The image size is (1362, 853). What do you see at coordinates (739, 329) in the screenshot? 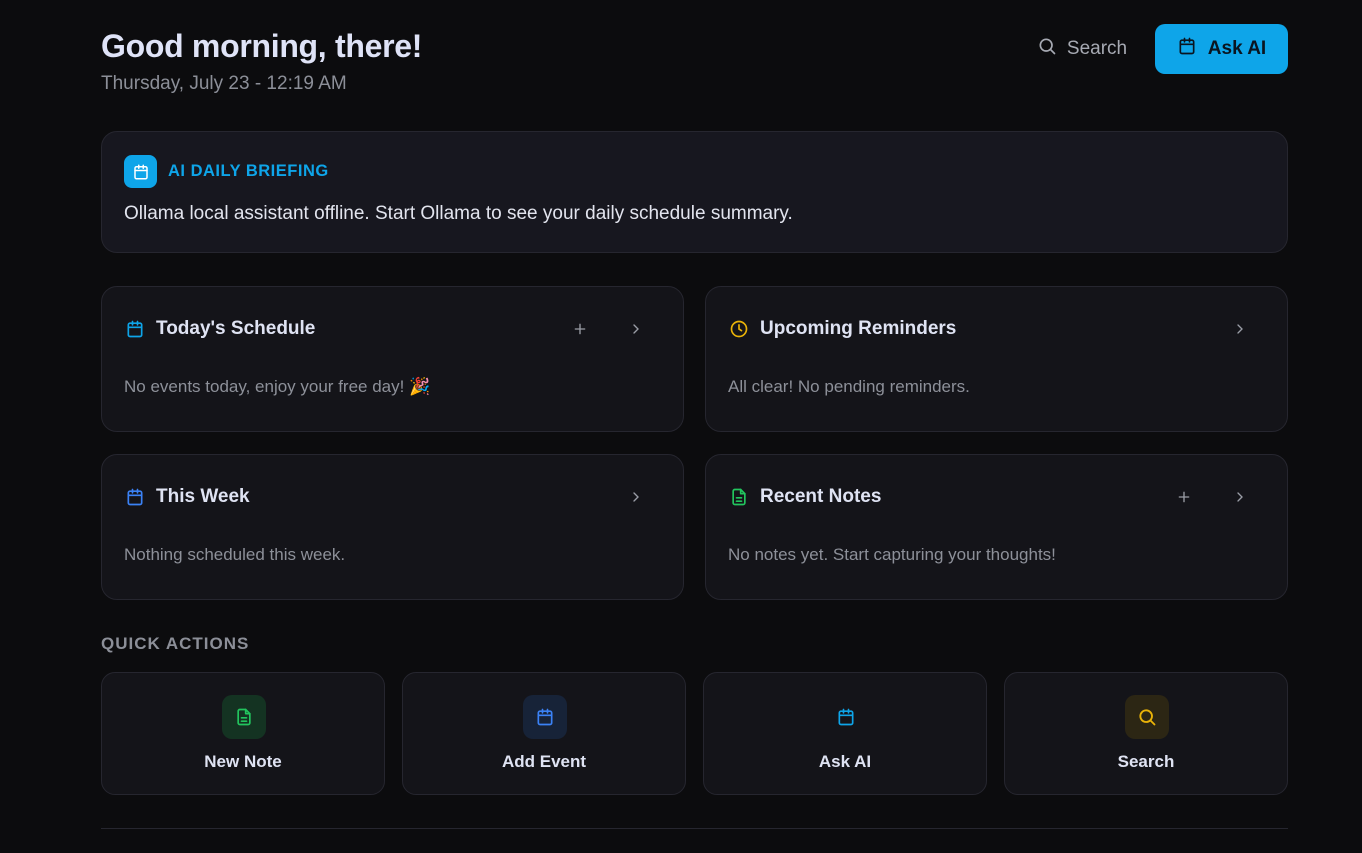
I see `clock-icon` at bounding box center [739, 329].